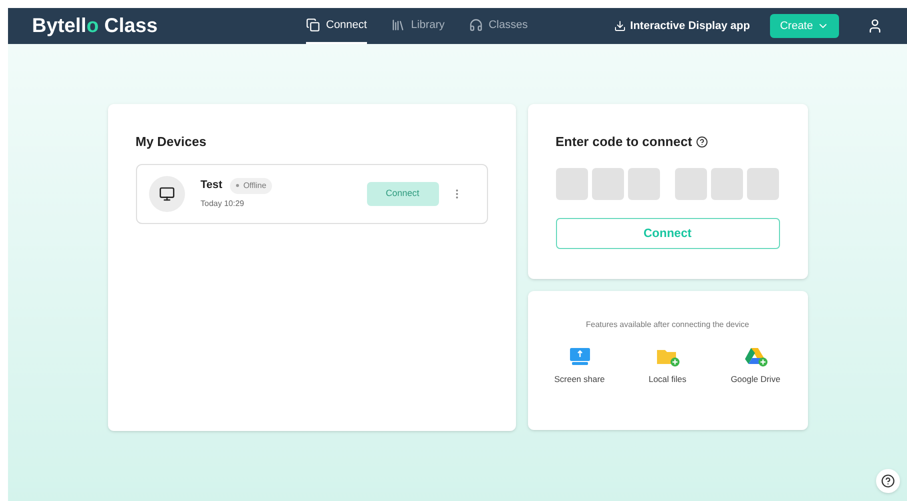 The image size is (907, 501). Describe the element at coordinates (313, 25) in the screenshot. I see `connect-icon` at that location.